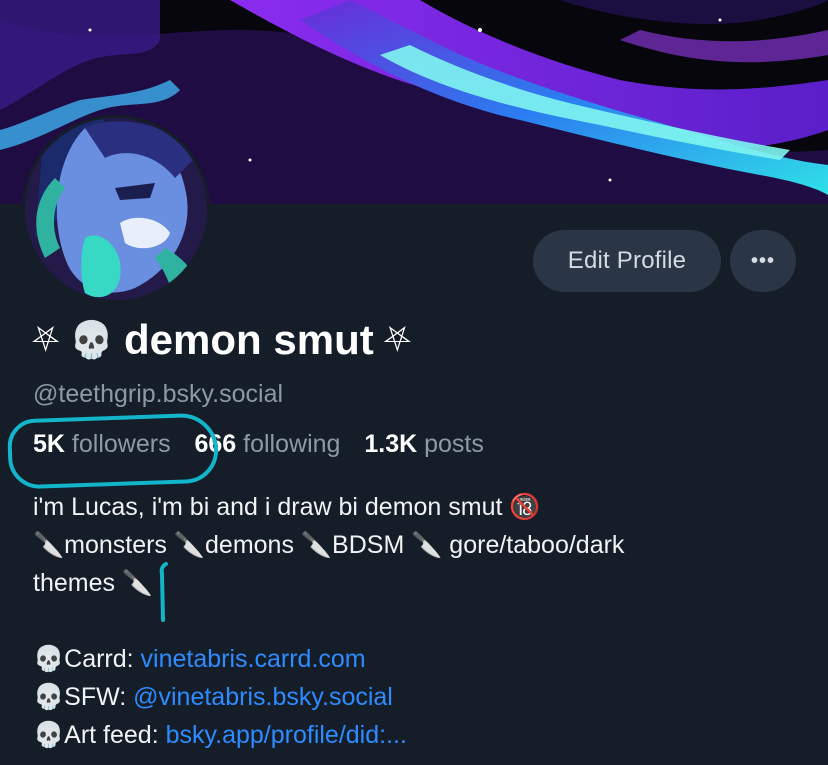 The height and width of the screenshot is (765, 828). I want to click on posts-label: posts, so click(454, 444).